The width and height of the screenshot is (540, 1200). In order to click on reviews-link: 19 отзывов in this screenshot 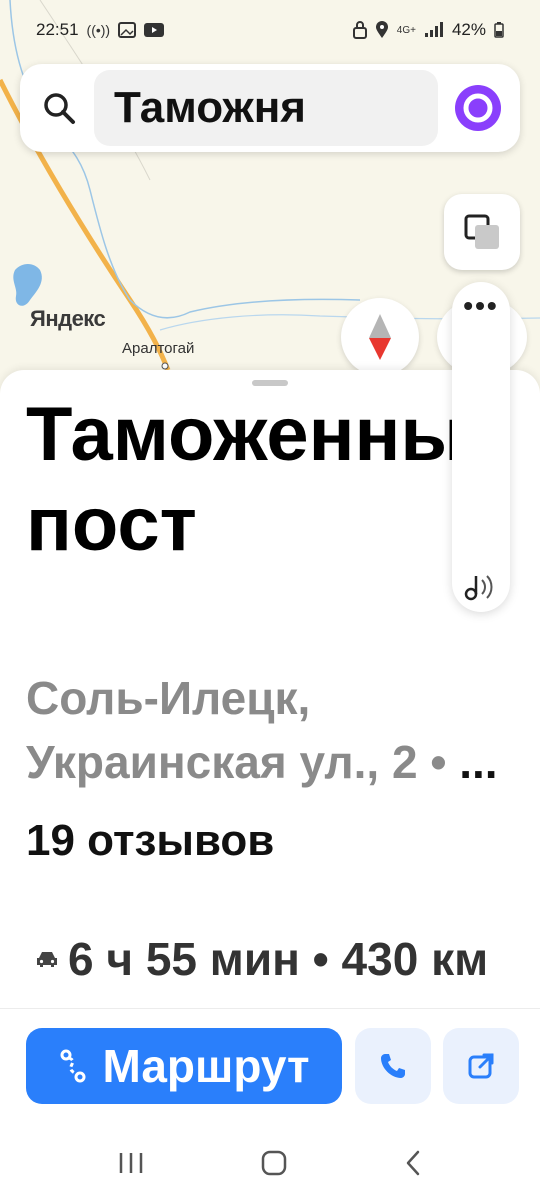, I will do `click(150, 841)`.